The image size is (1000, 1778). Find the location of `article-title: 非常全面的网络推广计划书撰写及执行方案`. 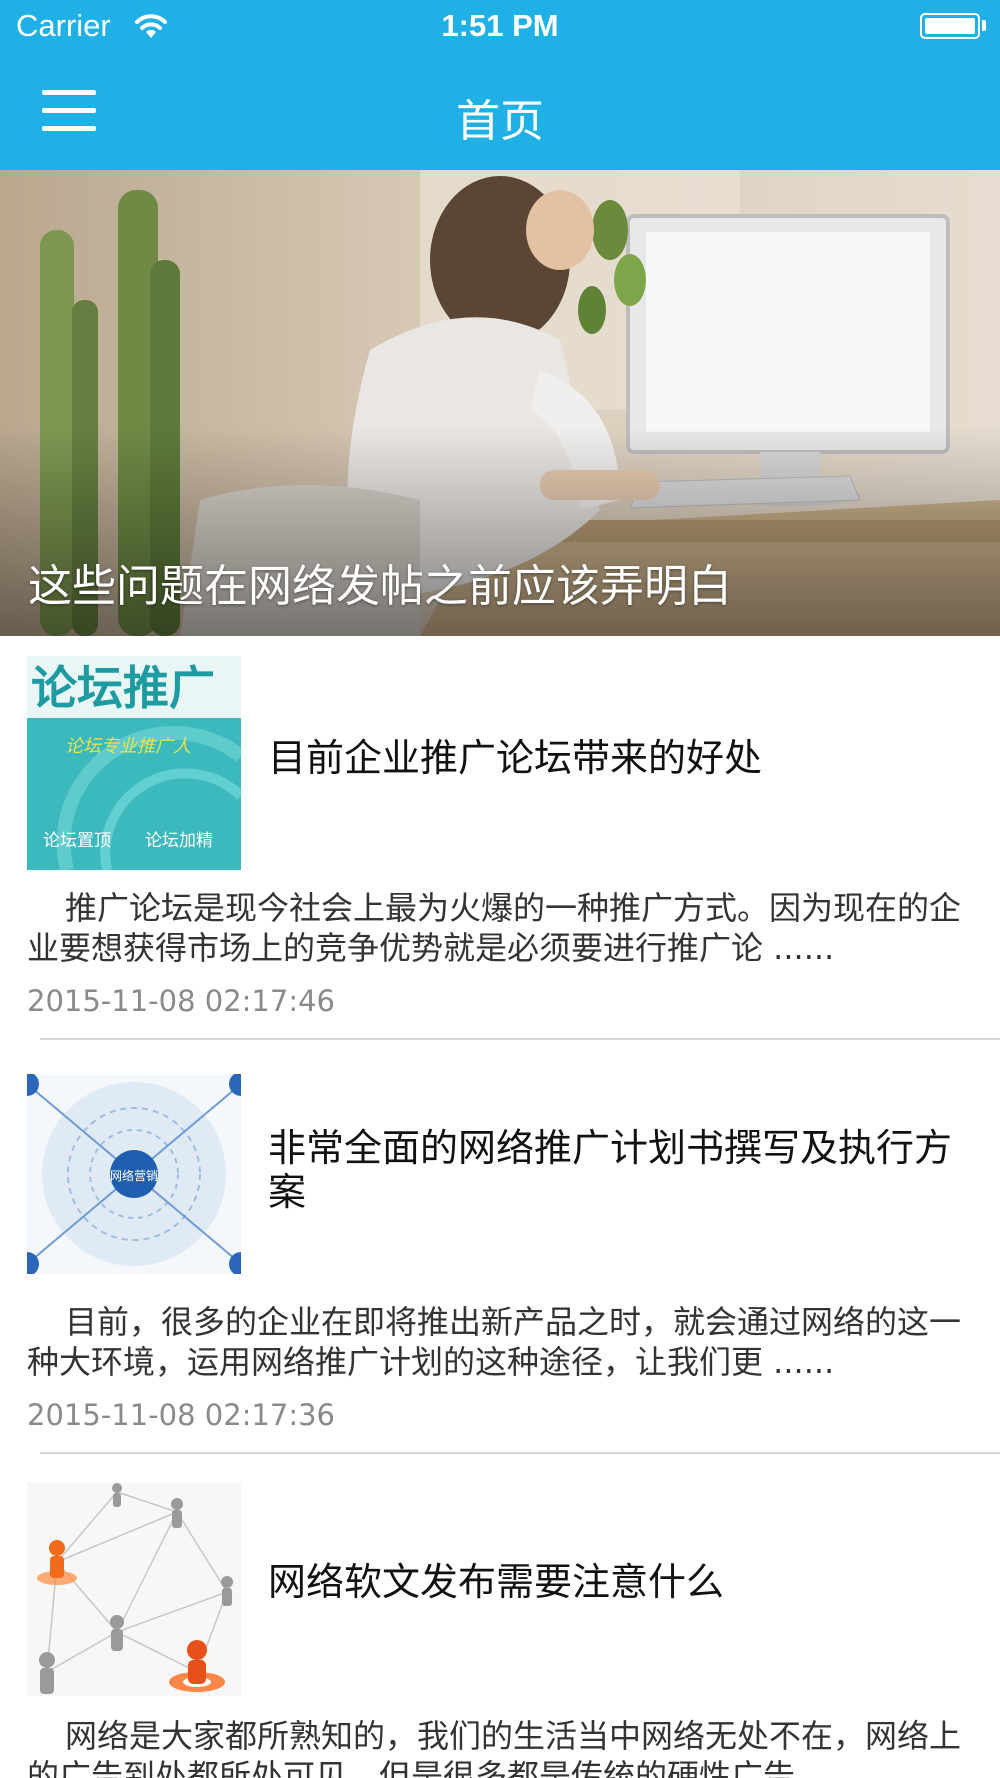

article-title: 非常全面的网络推广计划书撰写及执行方案 is located at coordinates (628, 1170).